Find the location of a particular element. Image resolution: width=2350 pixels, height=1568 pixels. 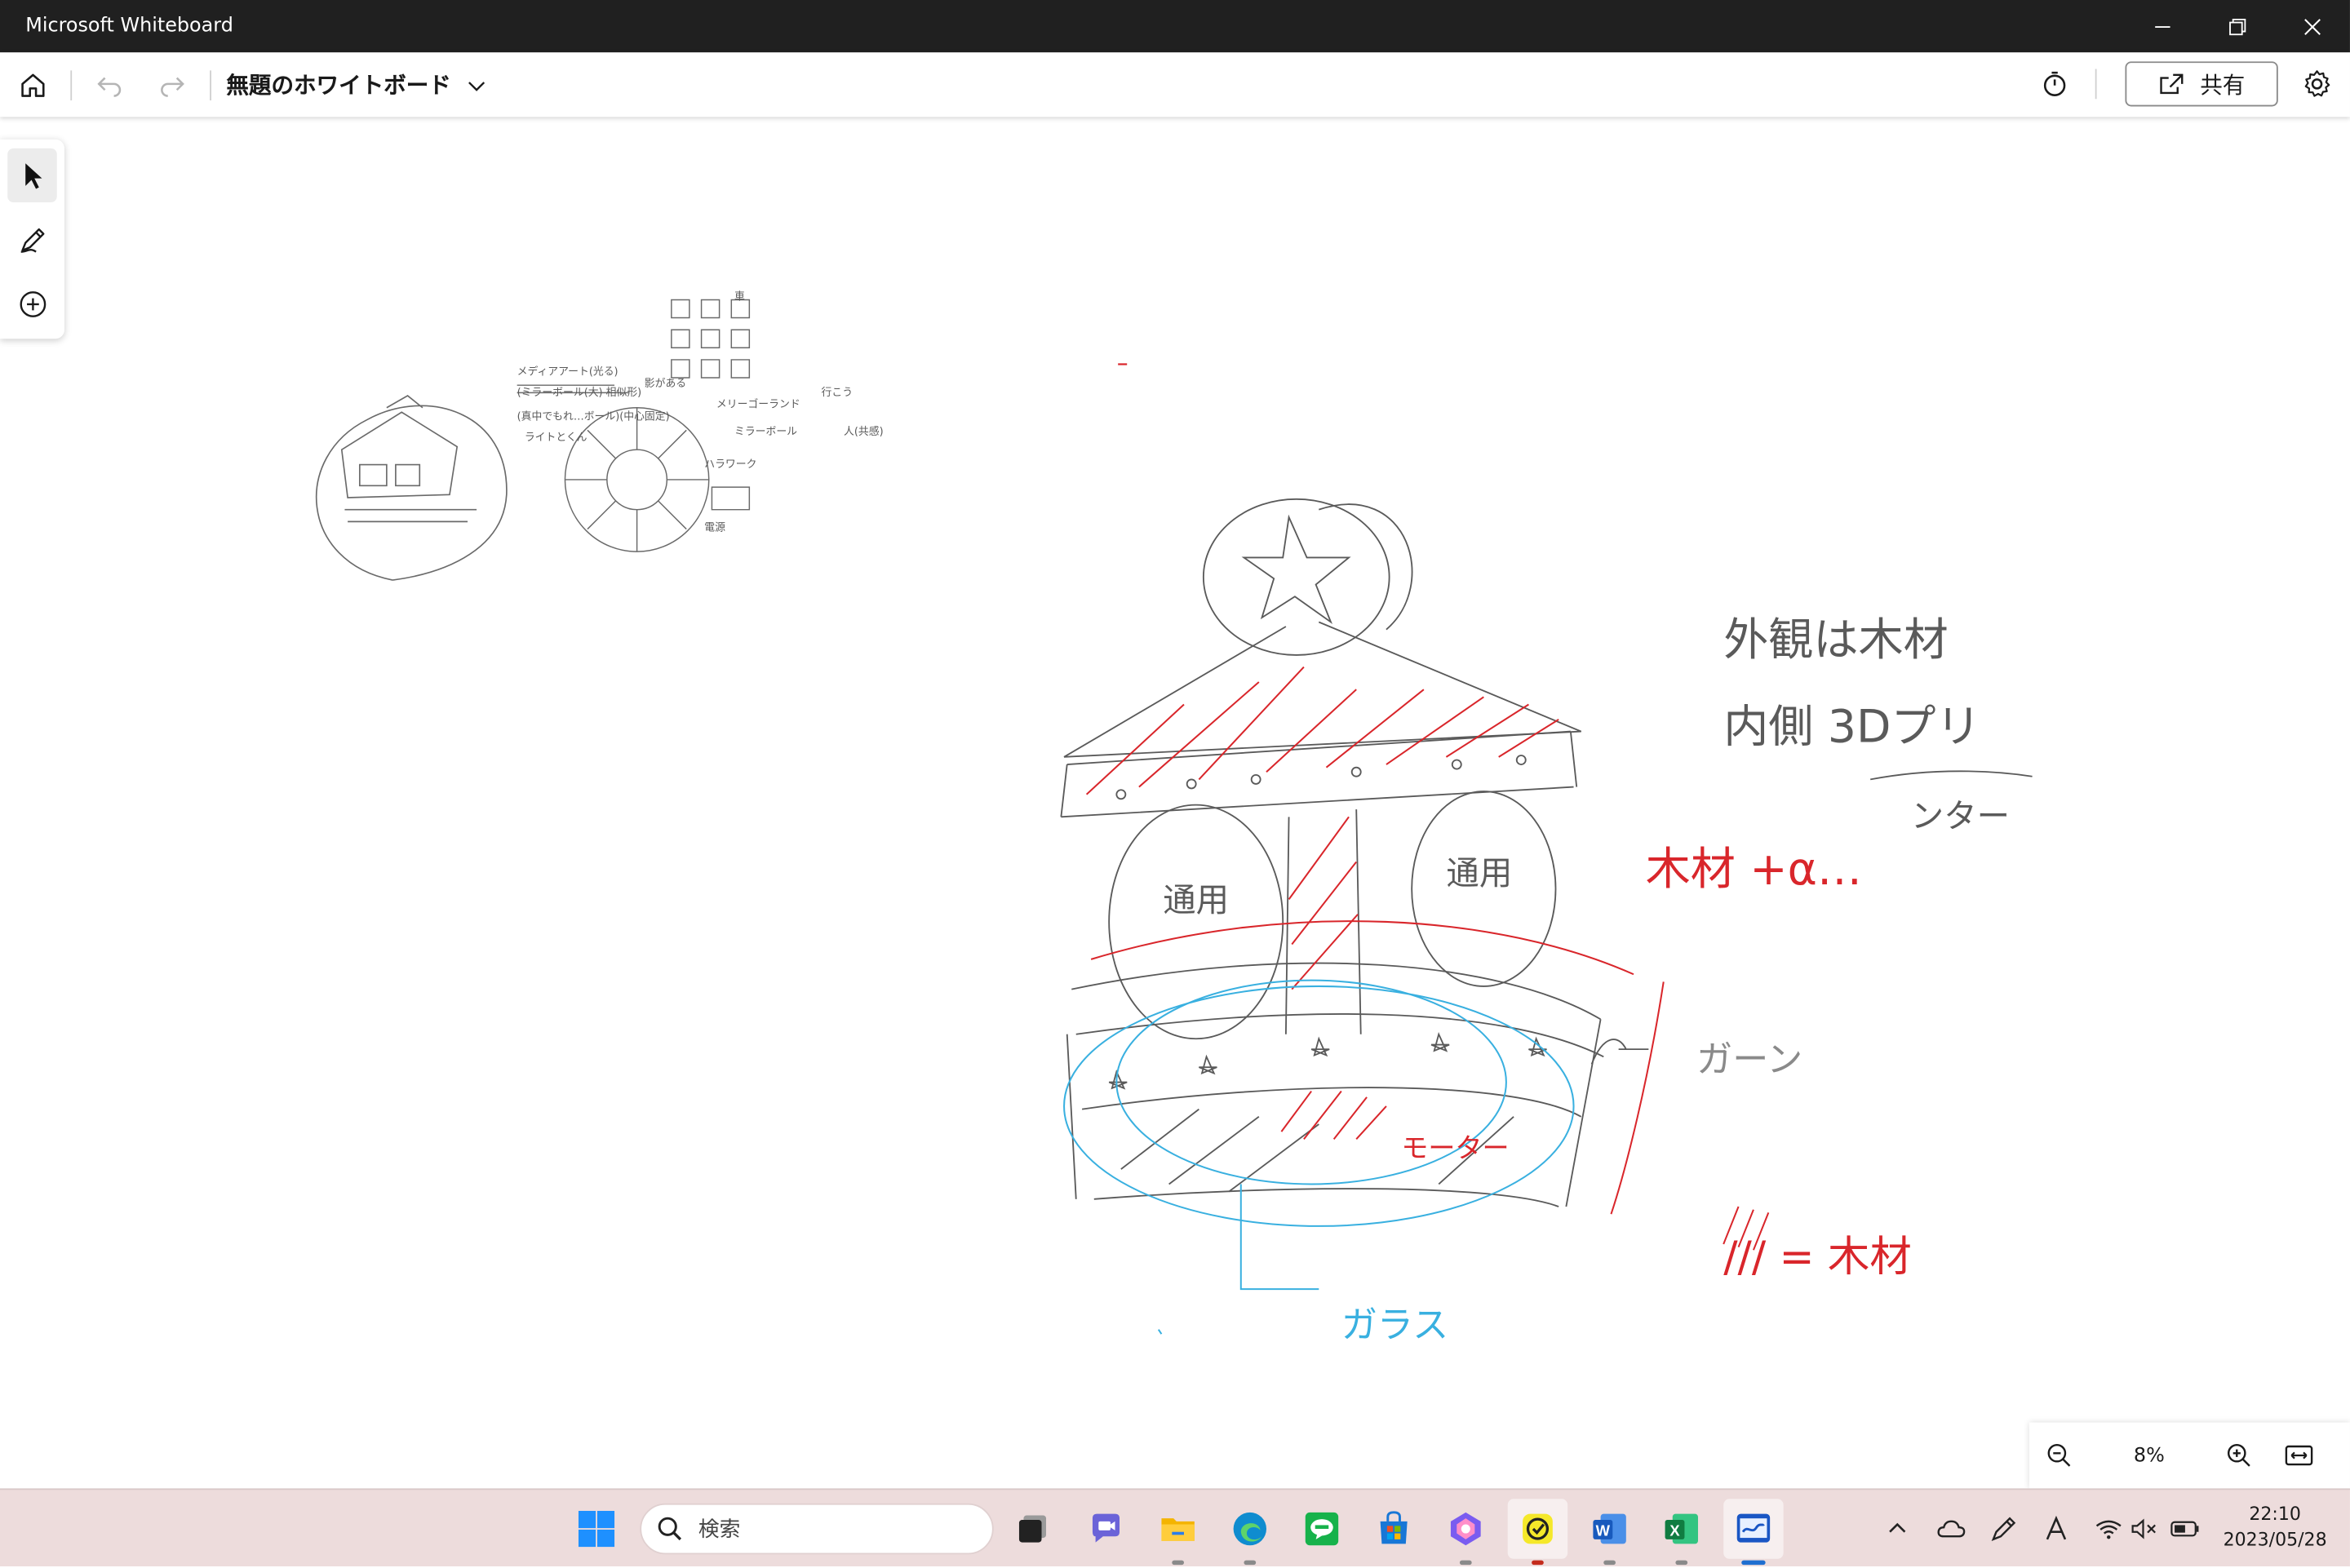

zoom-level: 8% is located at coordinates (2149, 1455).